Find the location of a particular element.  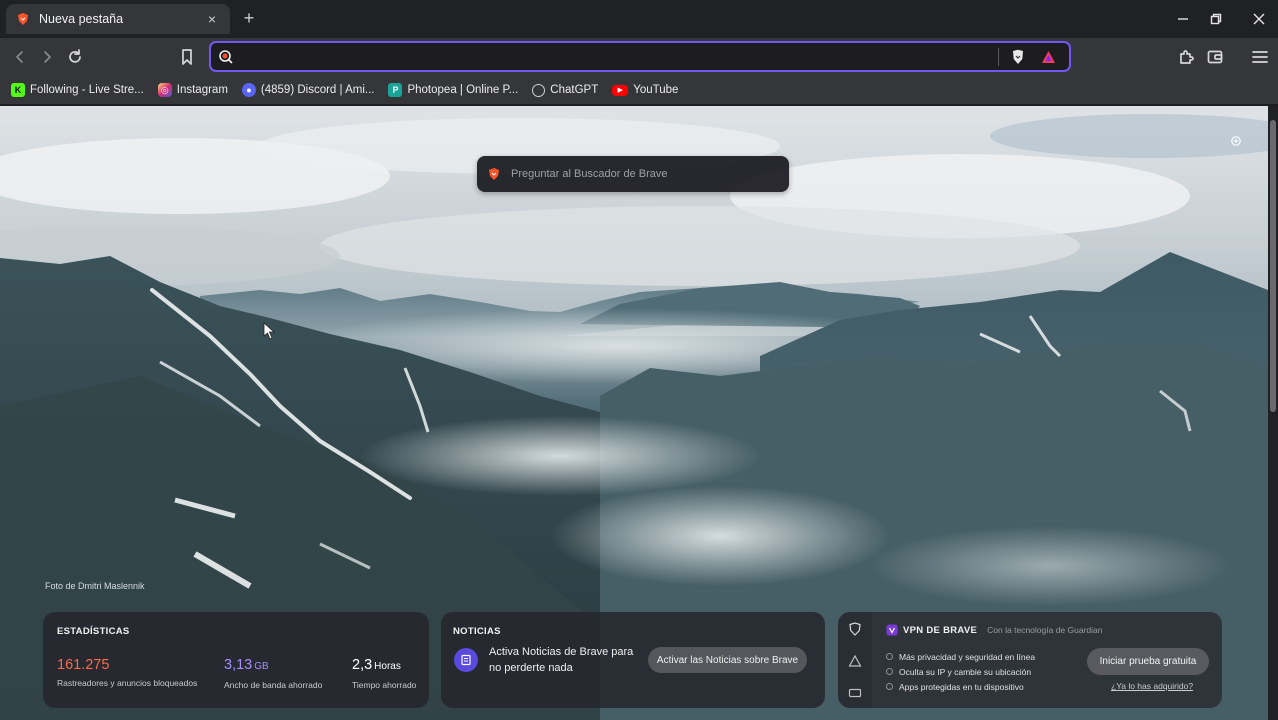

bandwidth-label: Ancho de banda ahorrado is located at coordinates (273, 685).